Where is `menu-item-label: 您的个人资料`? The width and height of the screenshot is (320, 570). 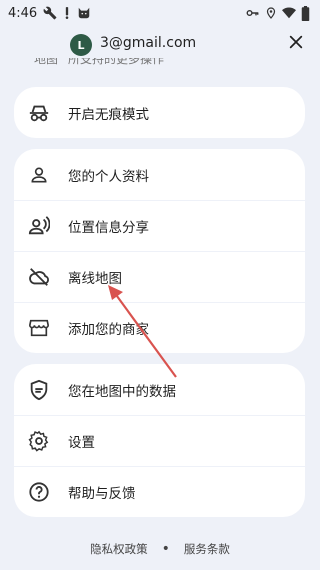
menu-item-label: 您的个人资料 is located at coordinates (108, 176).